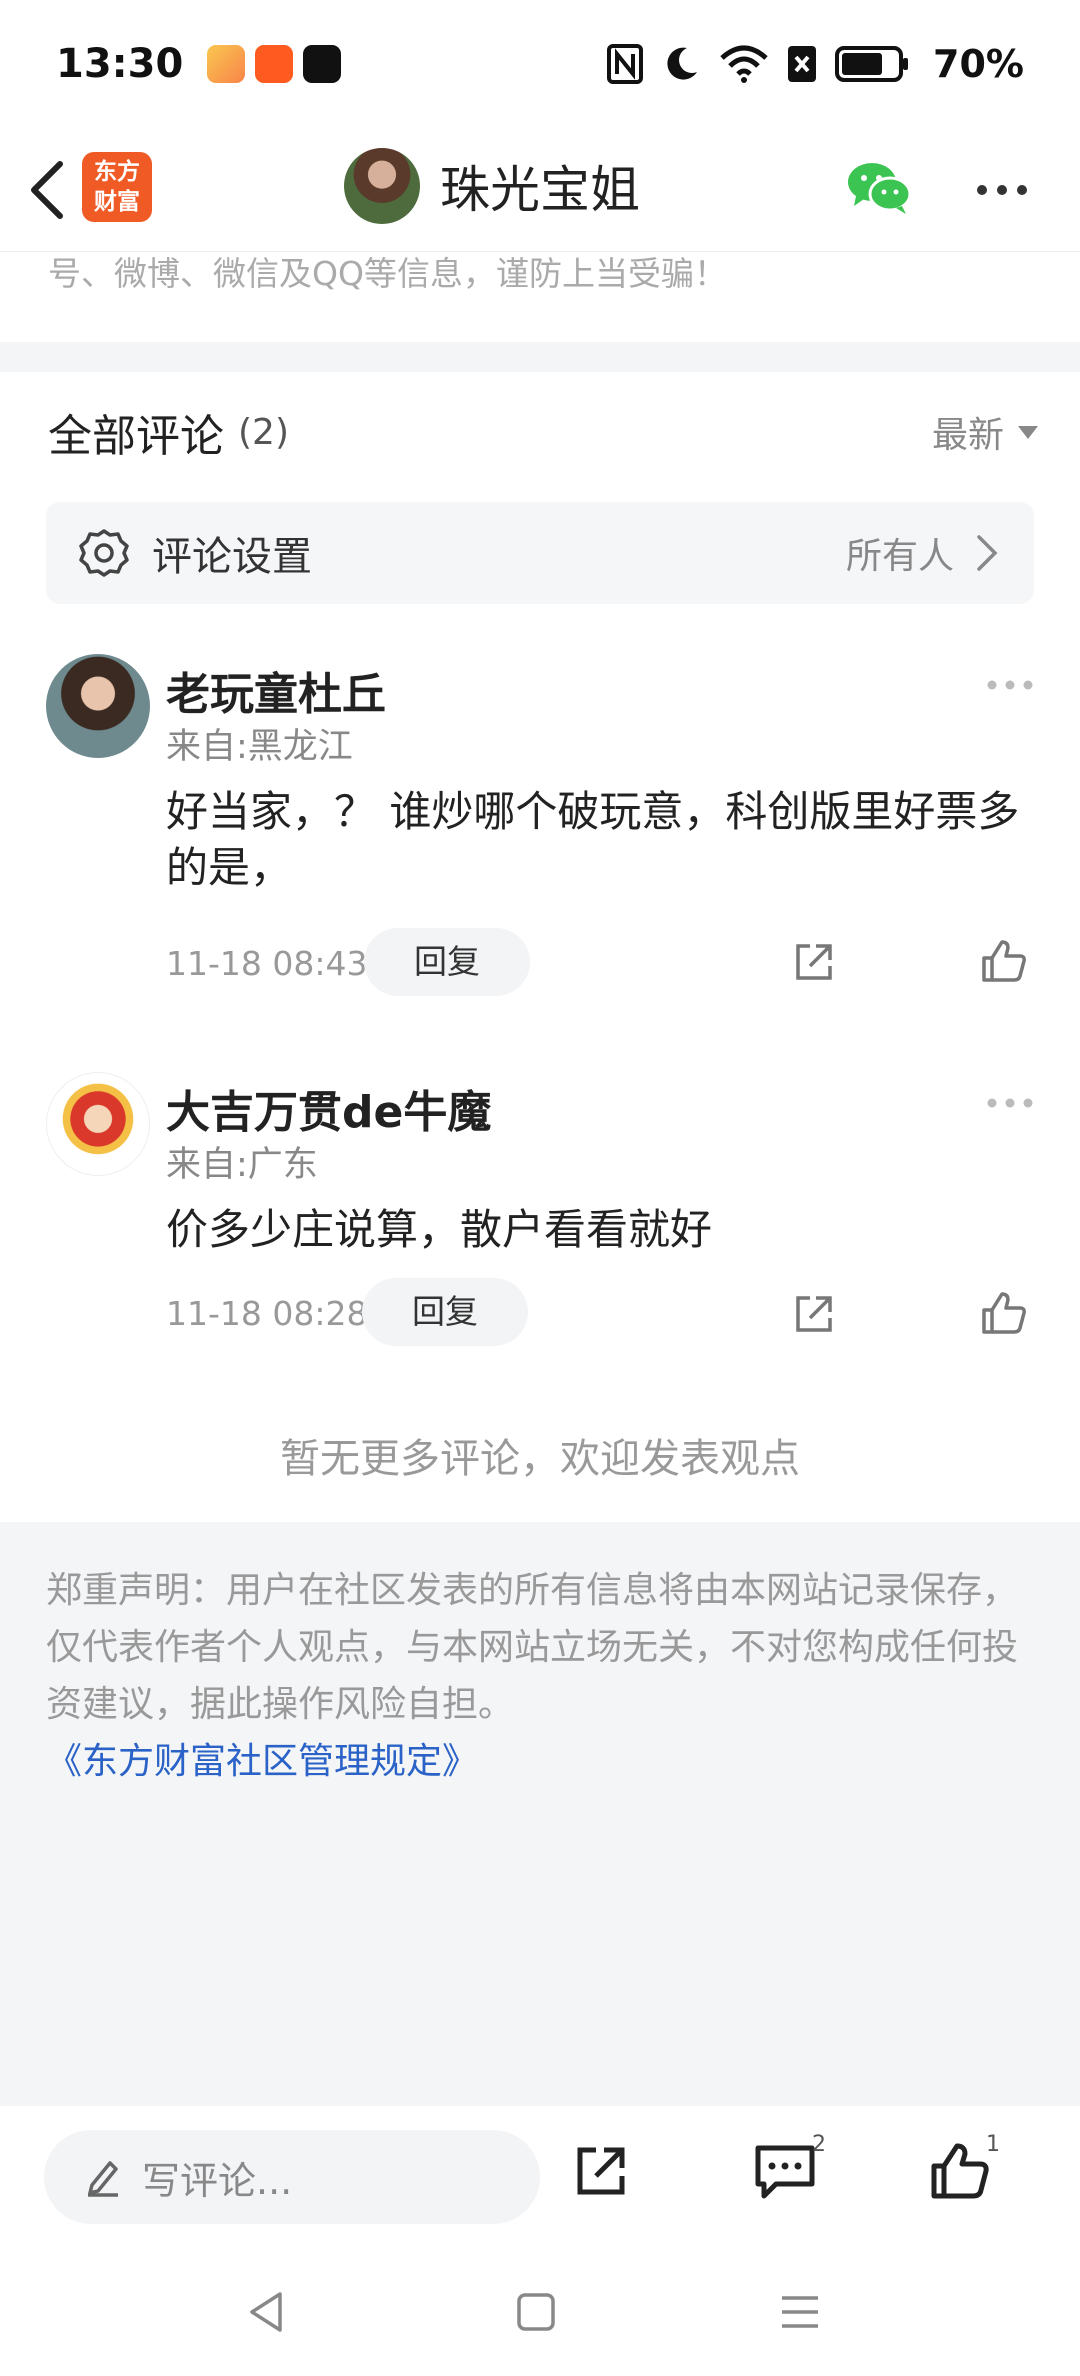  I want to click on author-avatar, so click(382, 186).